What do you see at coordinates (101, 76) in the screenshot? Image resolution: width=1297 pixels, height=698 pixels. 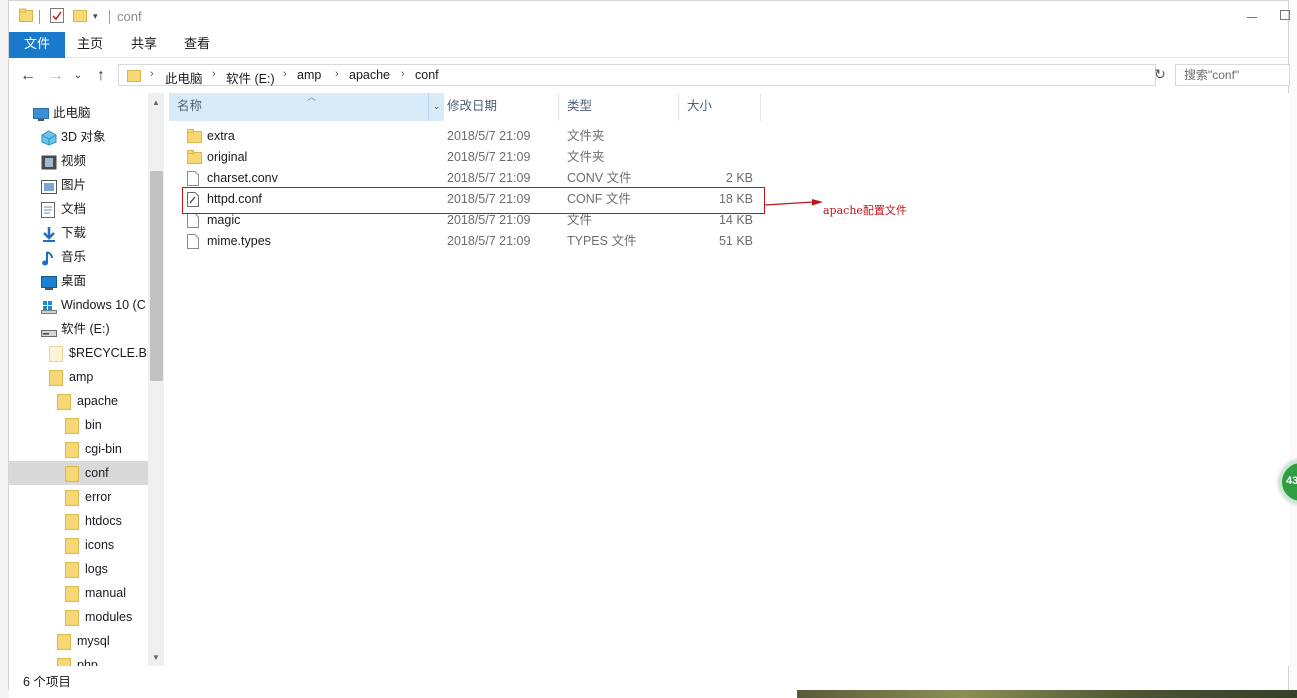 I see `up-arrow-icon: ↑` at bounding box center [101, 76].